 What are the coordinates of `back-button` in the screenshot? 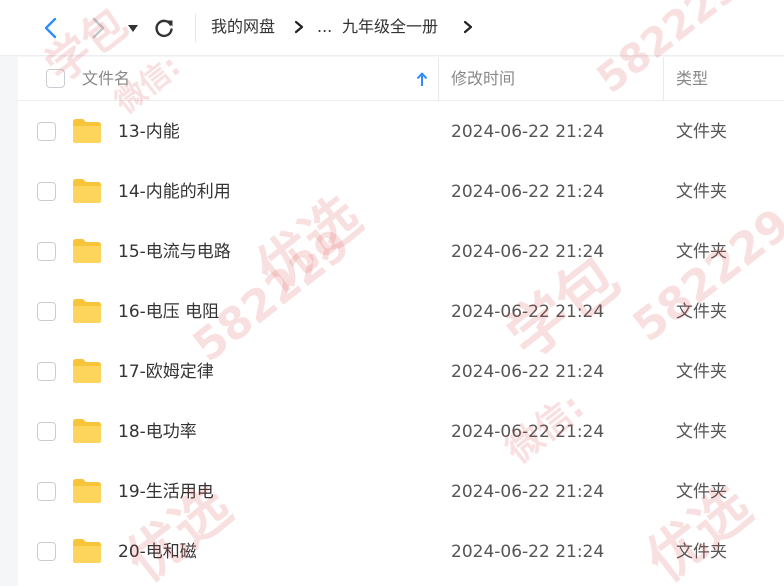 It's located at (51, 28).